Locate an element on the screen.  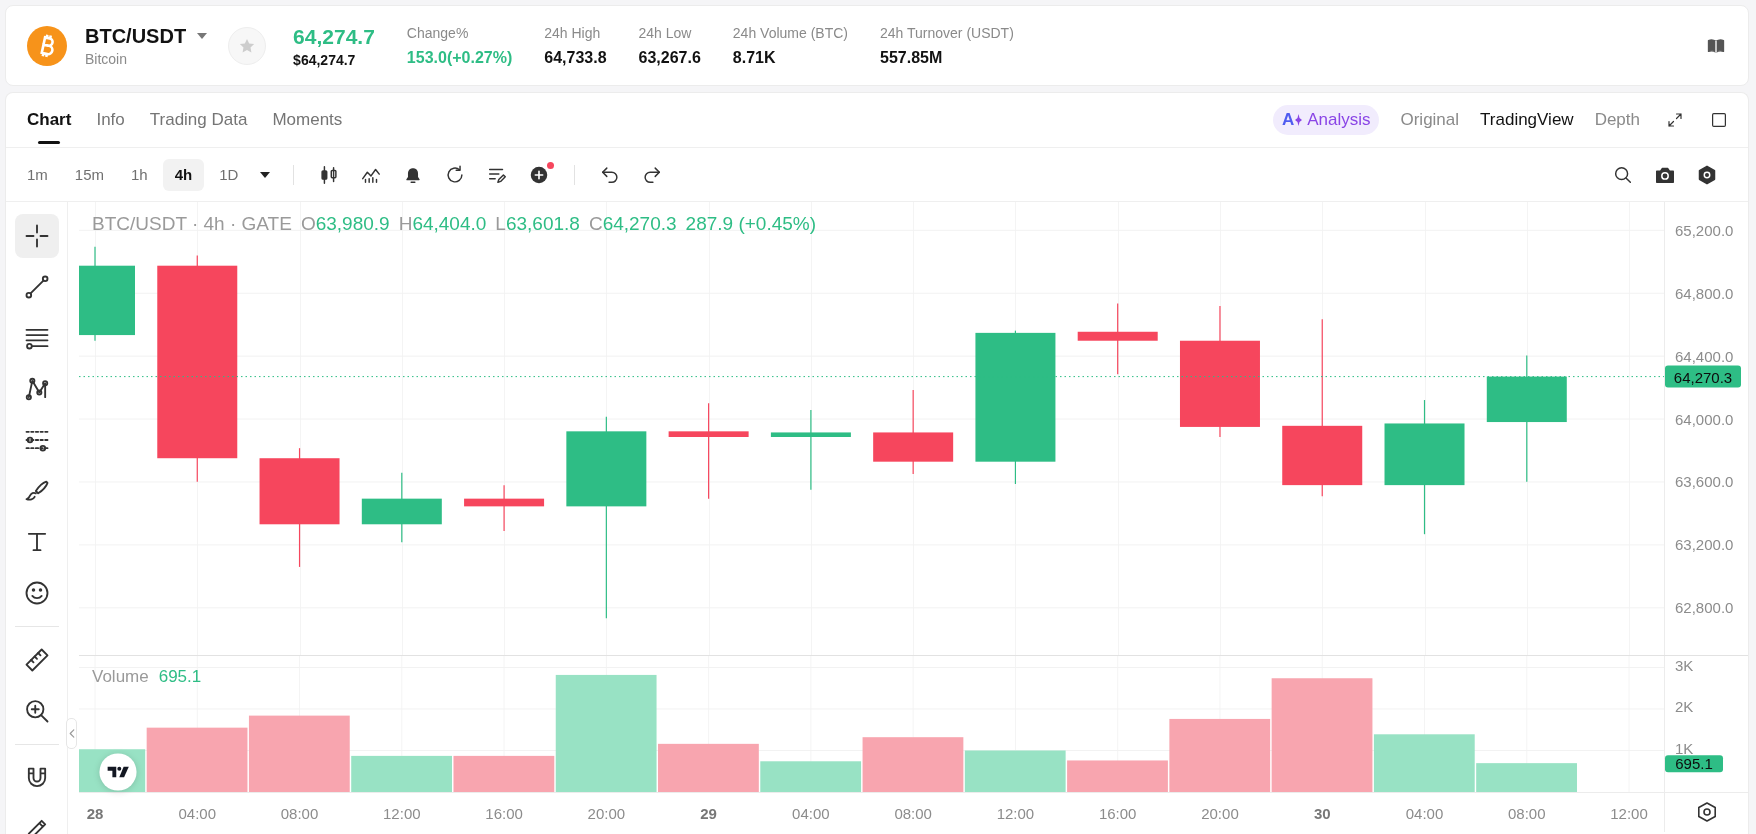
interval-button: 1D is located at coordinates (229, 174).